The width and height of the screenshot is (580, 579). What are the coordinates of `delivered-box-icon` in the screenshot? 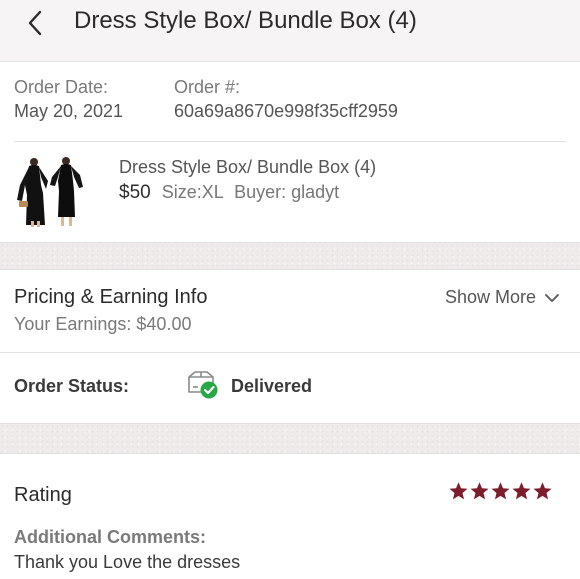 It's located at (203, 385).